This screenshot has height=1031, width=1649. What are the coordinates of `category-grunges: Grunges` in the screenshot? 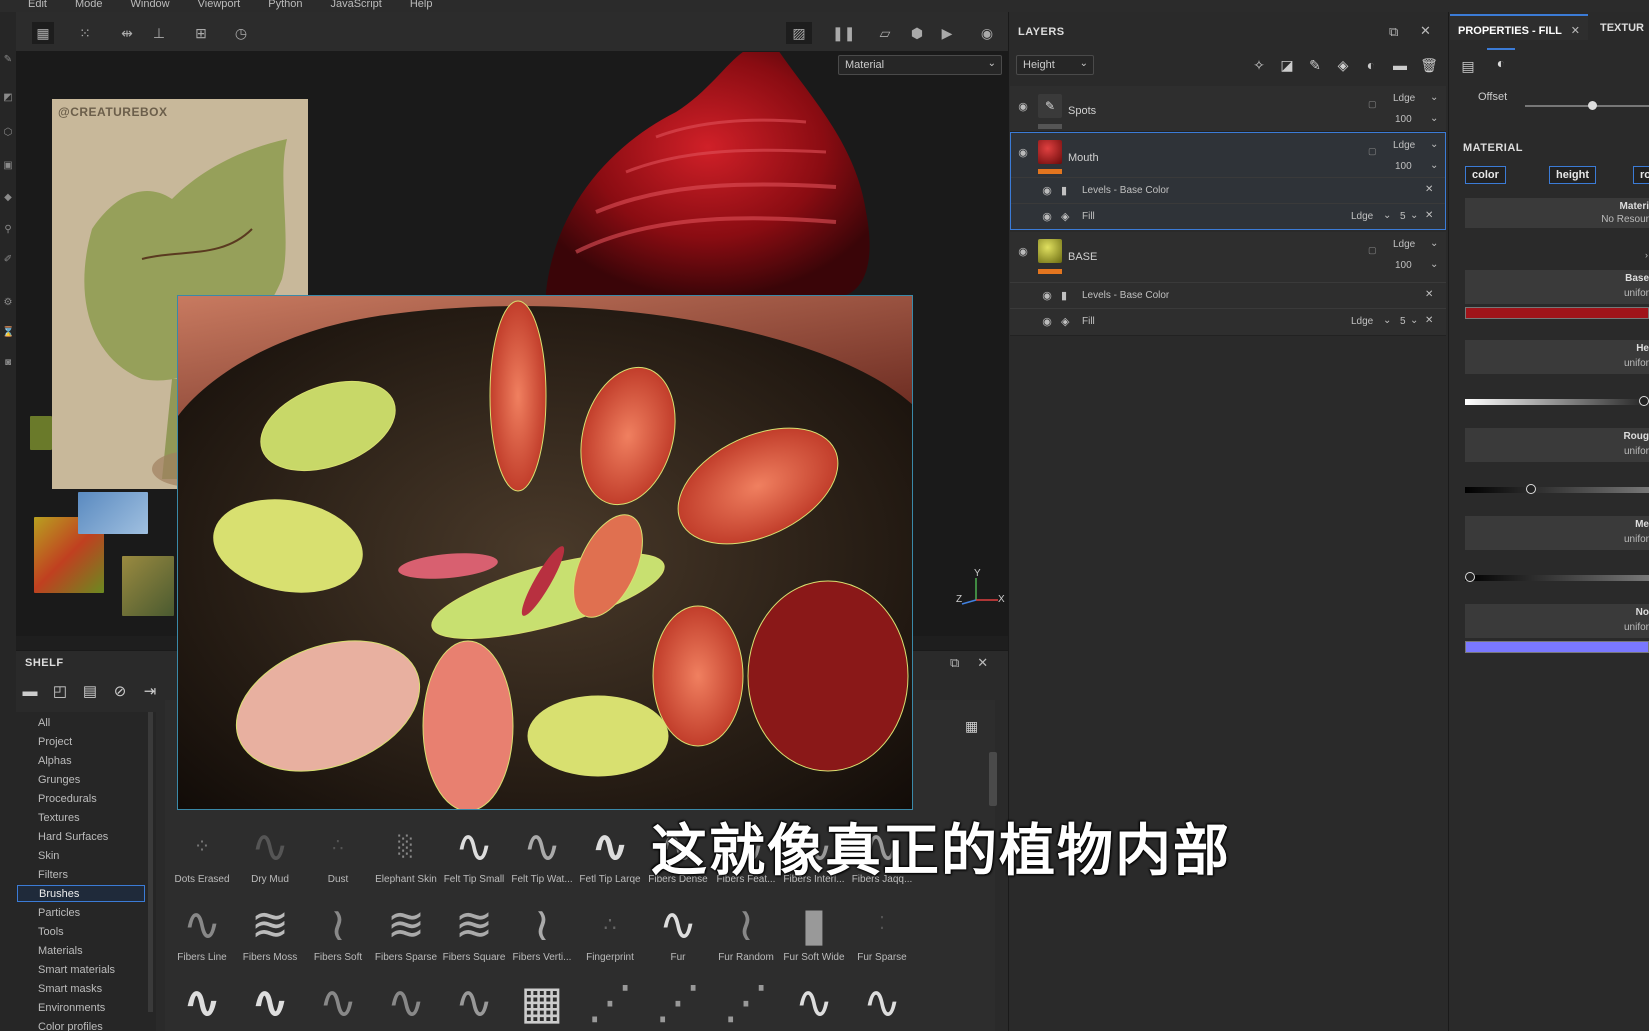 It's located at (59, 780).